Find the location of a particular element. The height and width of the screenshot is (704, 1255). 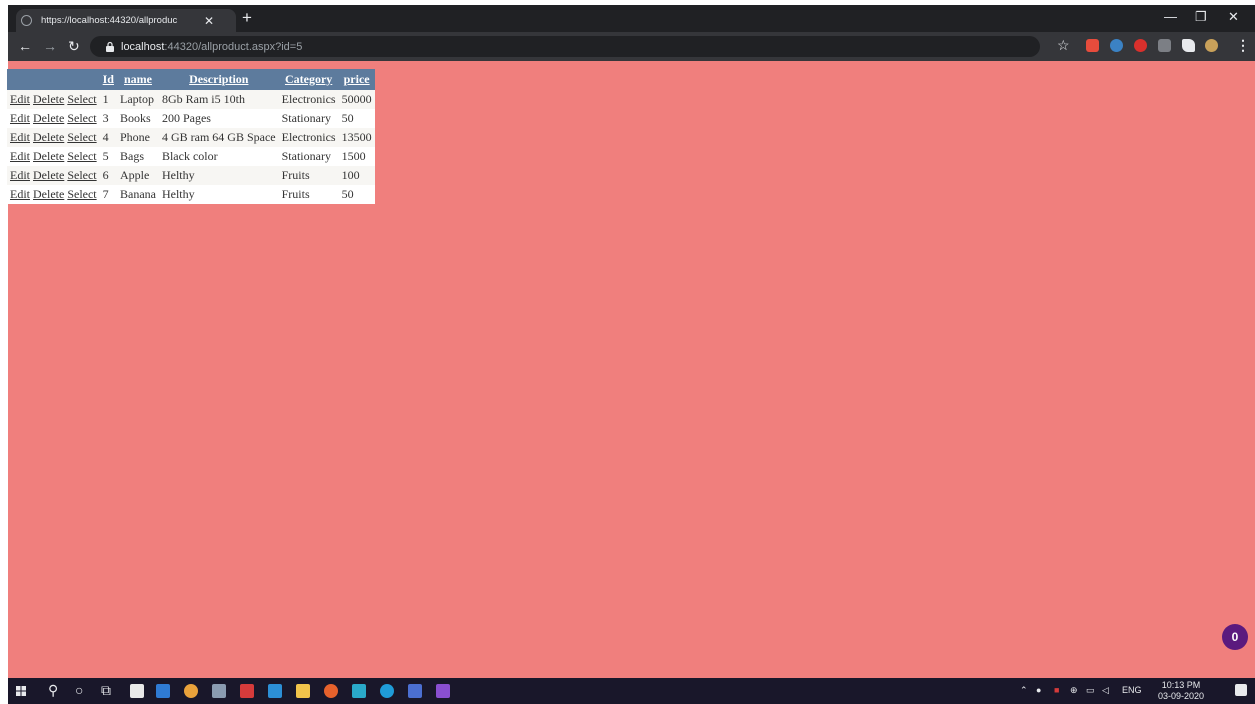

app-teal-icon is located at coordinates (359, 691).